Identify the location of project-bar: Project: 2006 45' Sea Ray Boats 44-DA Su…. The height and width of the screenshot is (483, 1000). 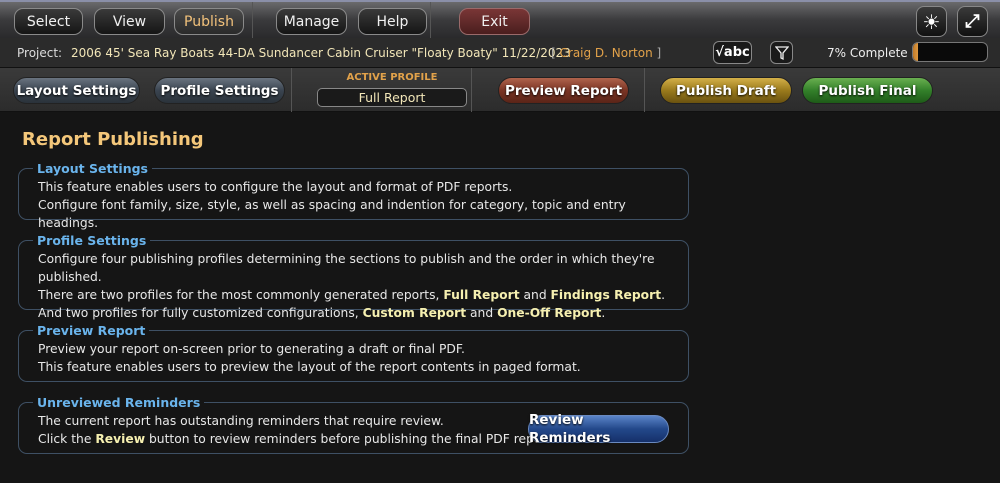
(500, 53).